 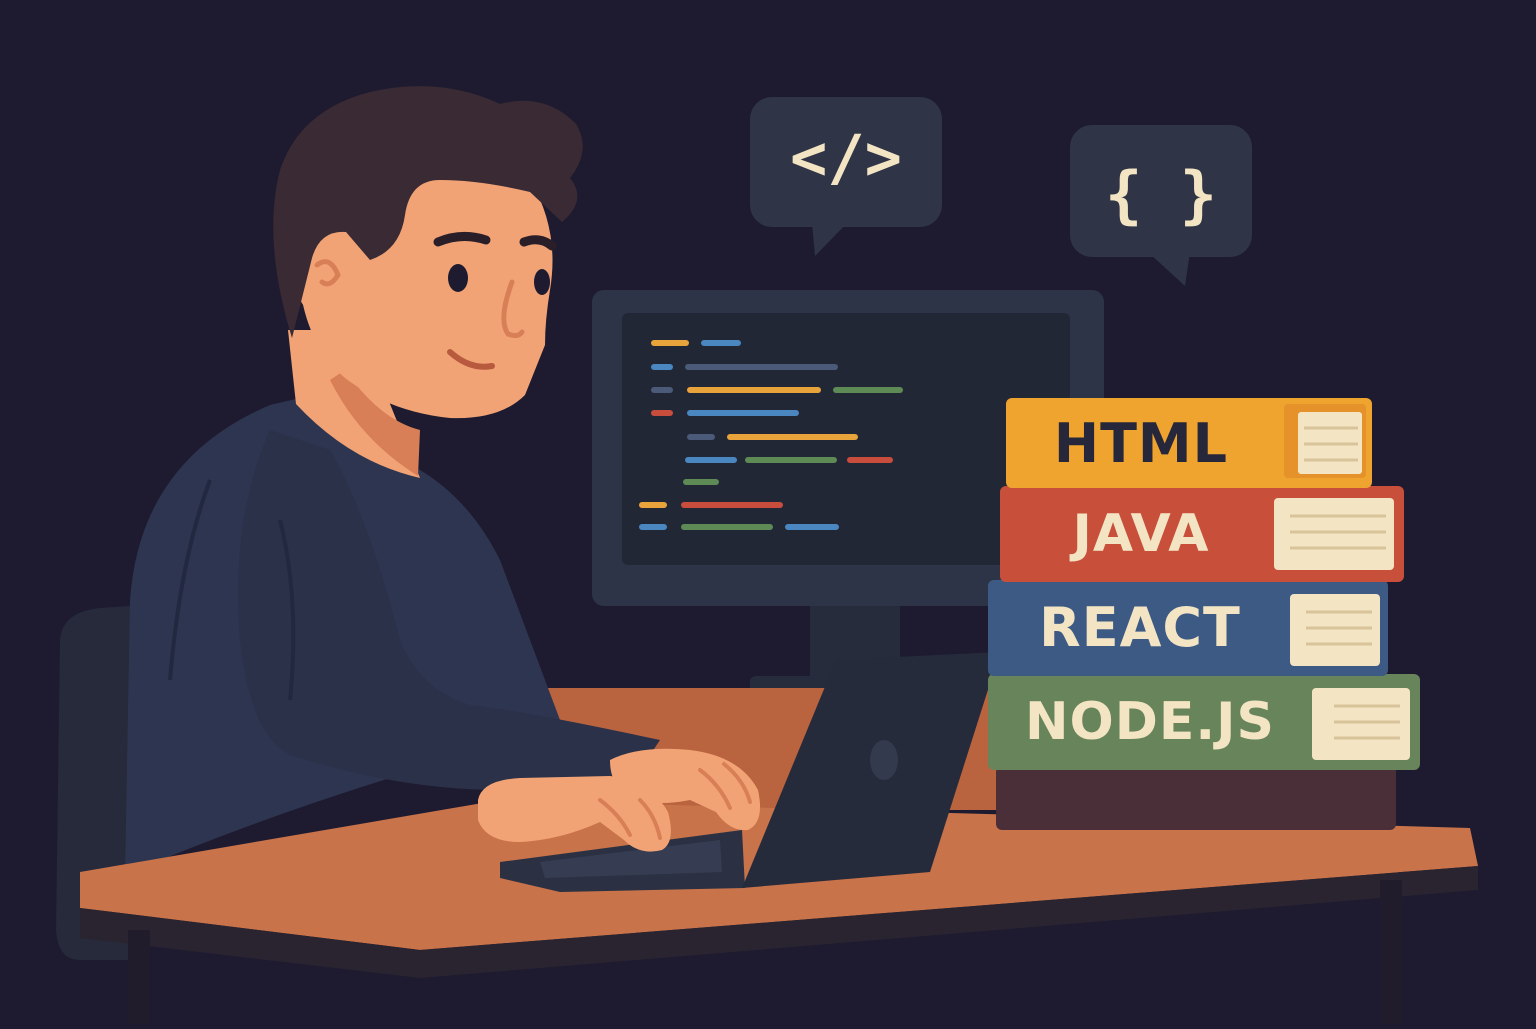 I want to click on eye-left, so click(x=458, y=278).